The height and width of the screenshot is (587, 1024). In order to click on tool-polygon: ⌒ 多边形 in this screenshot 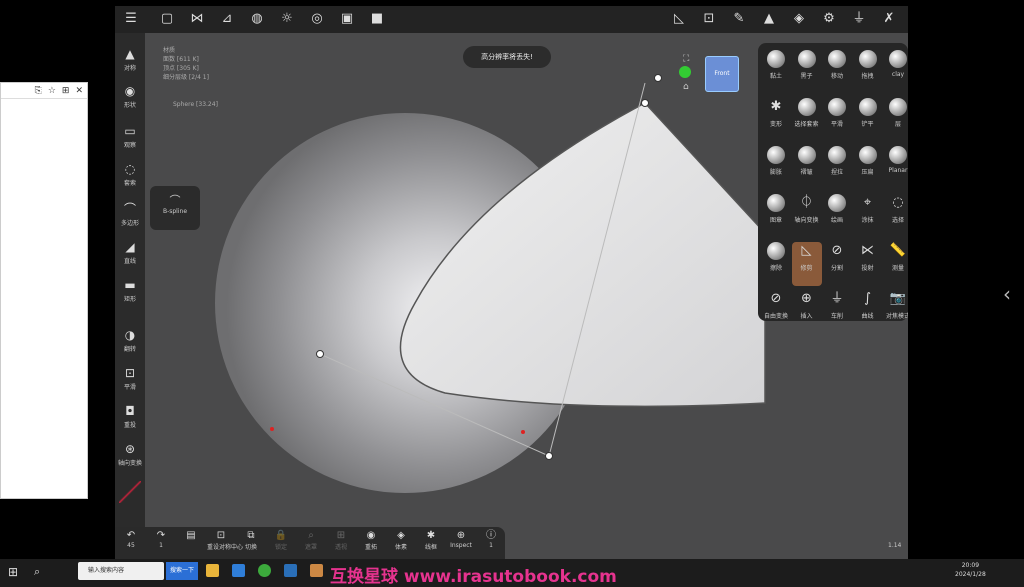, I will do `click(130, 214)`.